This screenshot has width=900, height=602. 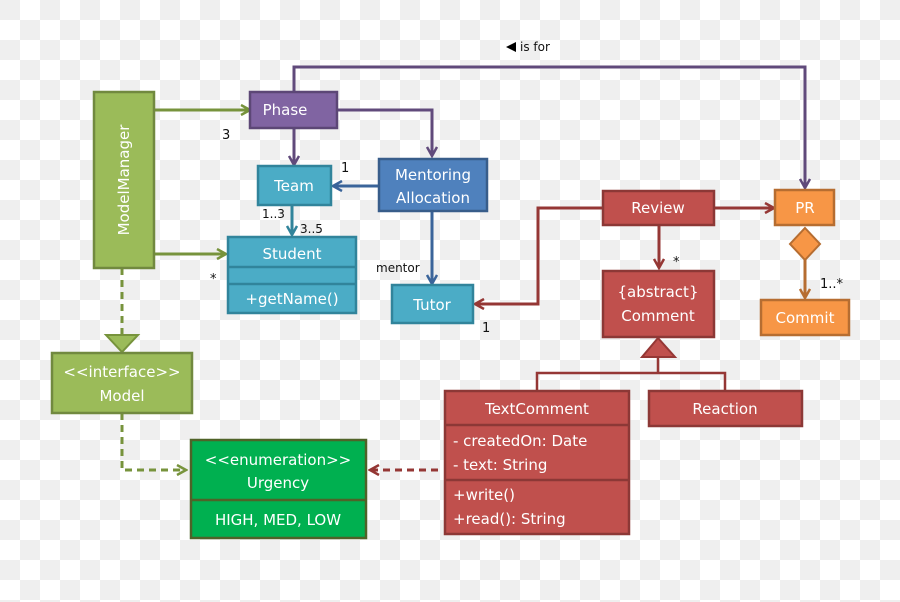 I want to click on enum-urgency-values: HIGH, MED, LOW, so click(x=278, y=520).